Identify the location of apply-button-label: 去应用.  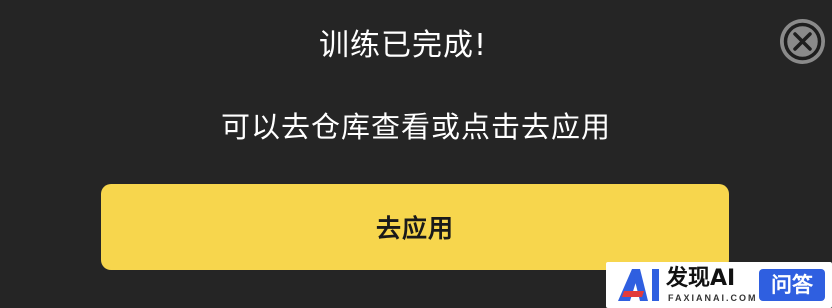
(414, 228).